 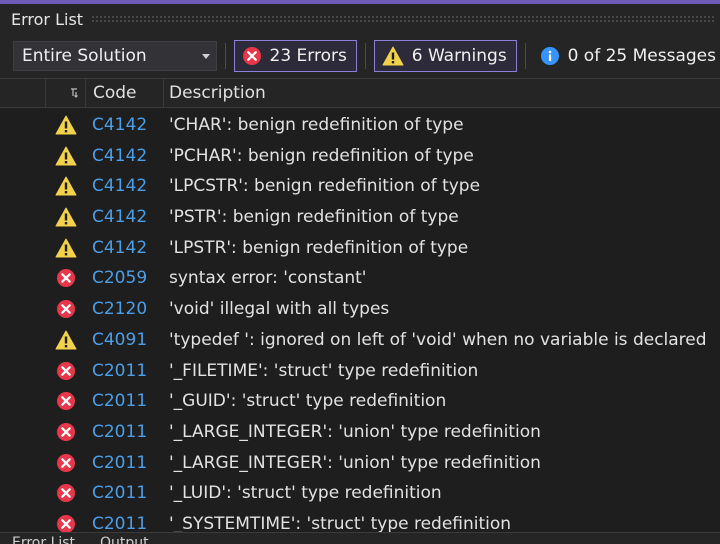 What do you see at coordinates (23, 93) in the screenshot?
I see `header-select-column` at bounding box center [23, 93].